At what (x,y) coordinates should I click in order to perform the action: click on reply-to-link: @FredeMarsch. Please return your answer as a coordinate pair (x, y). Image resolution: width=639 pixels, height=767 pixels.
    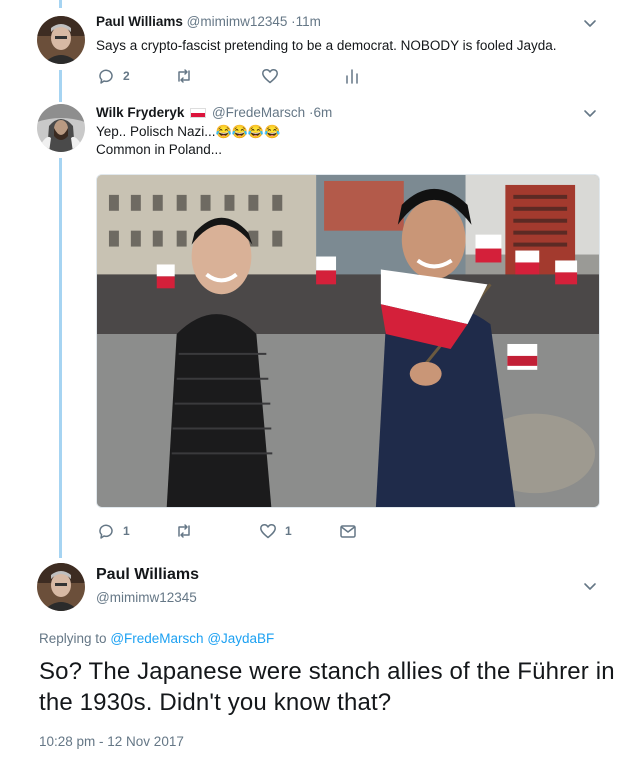
    Looking at the image, I should click on (156, 638).